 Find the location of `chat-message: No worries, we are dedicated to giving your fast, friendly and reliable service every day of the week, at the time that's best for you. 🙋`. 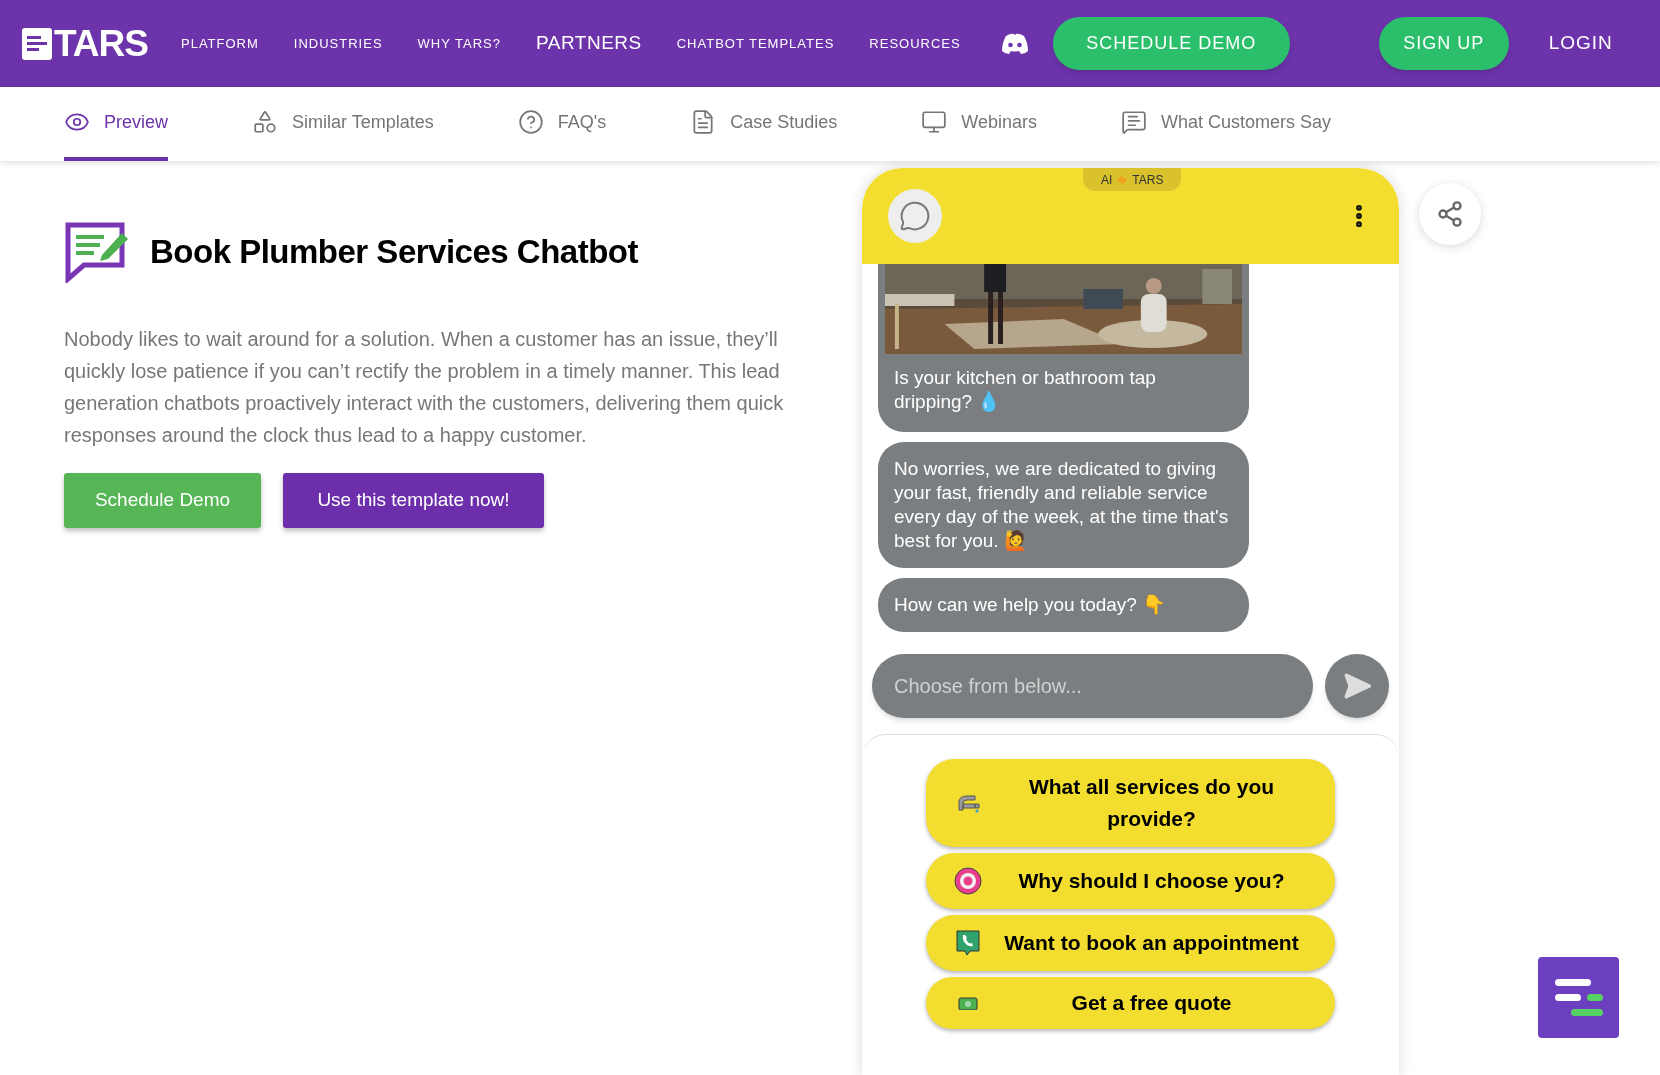

chat-message: No worries, we are dedicated to giving your fast, friendly and reliable service every day of the week, at the time that's best for you. 🙋 is located at coordinates (1063, 505).